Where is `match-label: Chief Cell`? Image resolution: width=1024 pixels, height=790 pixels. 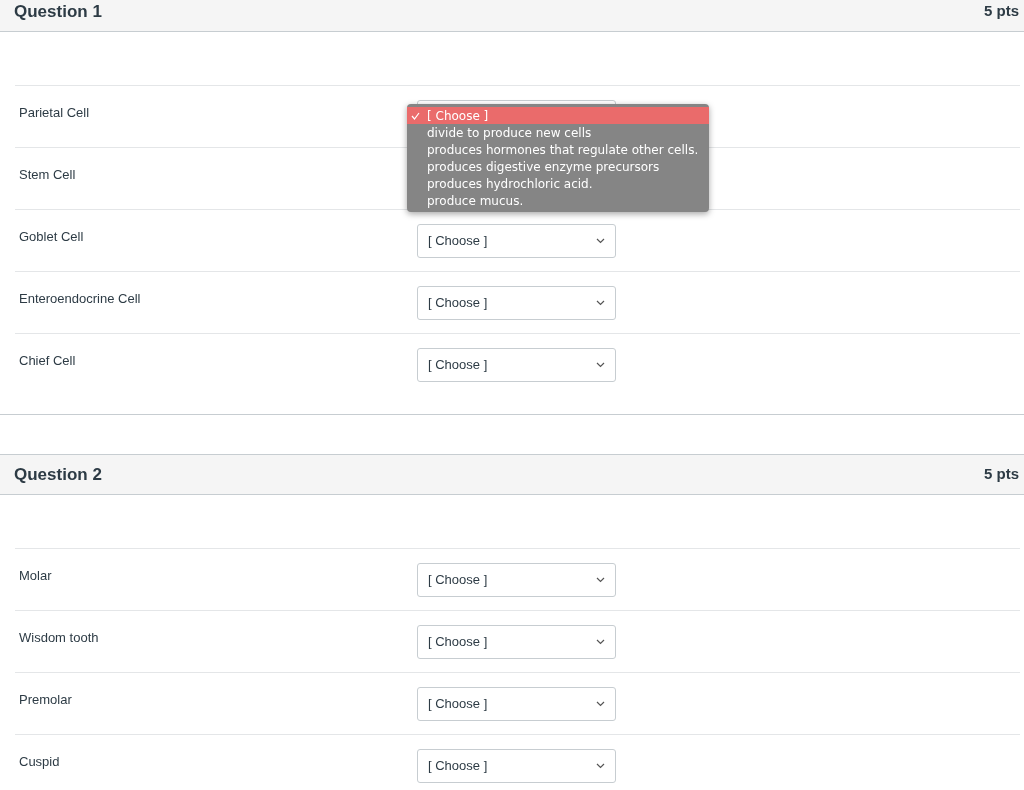 match-label: Chief Cell is located at coordinates (47, 361).